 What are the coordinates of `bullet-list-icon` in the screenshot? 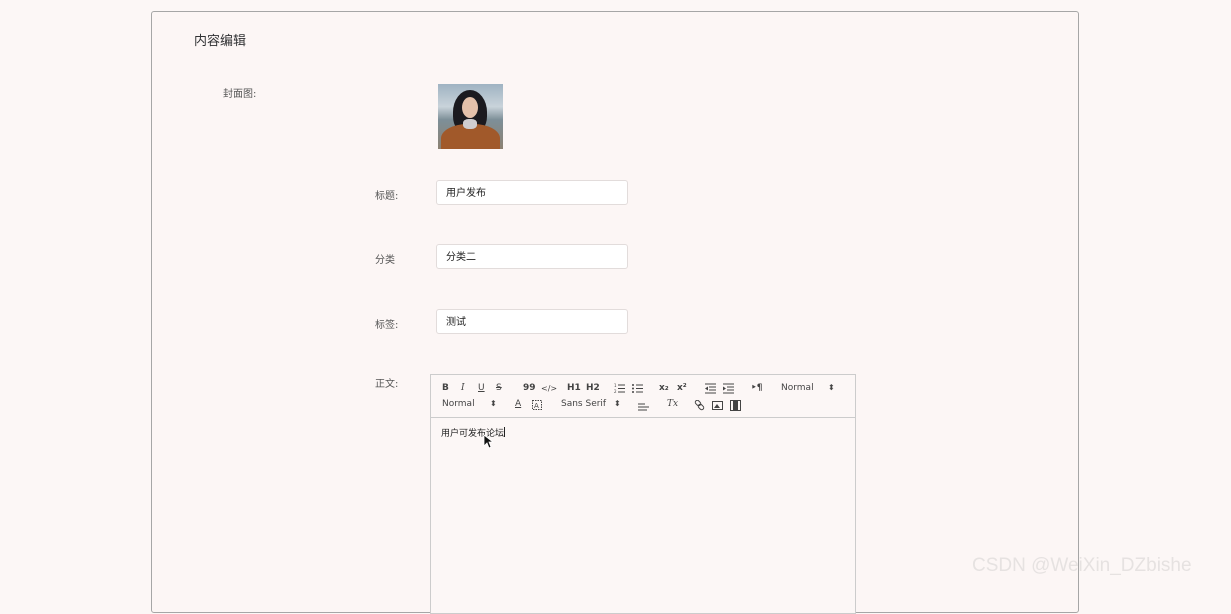 It's located at (637, 388).